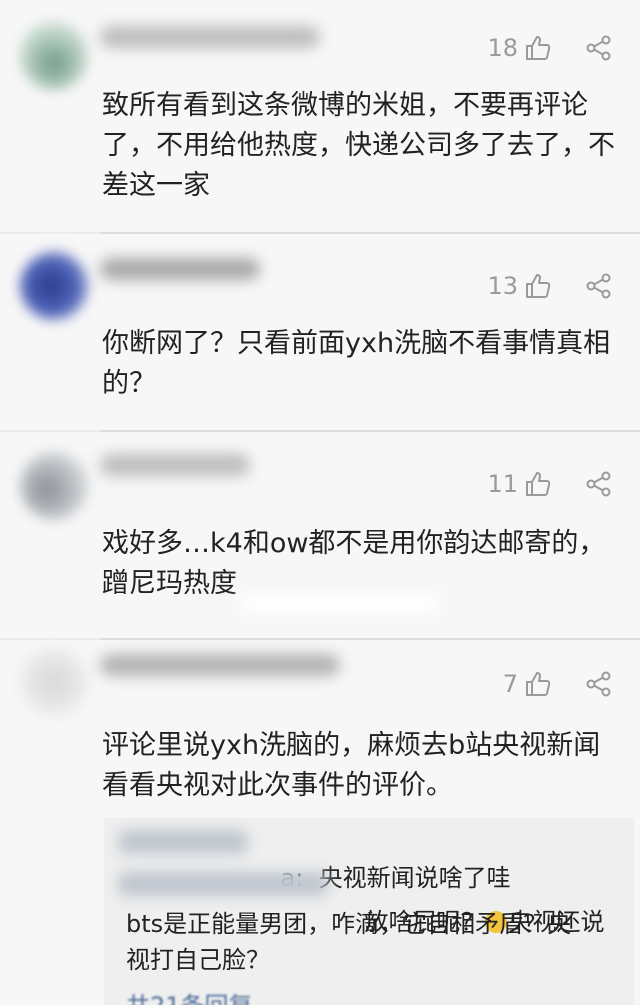 This screenshot has width=640, height=1005. I want to click on comment-actions: 18, so click(549, 48).